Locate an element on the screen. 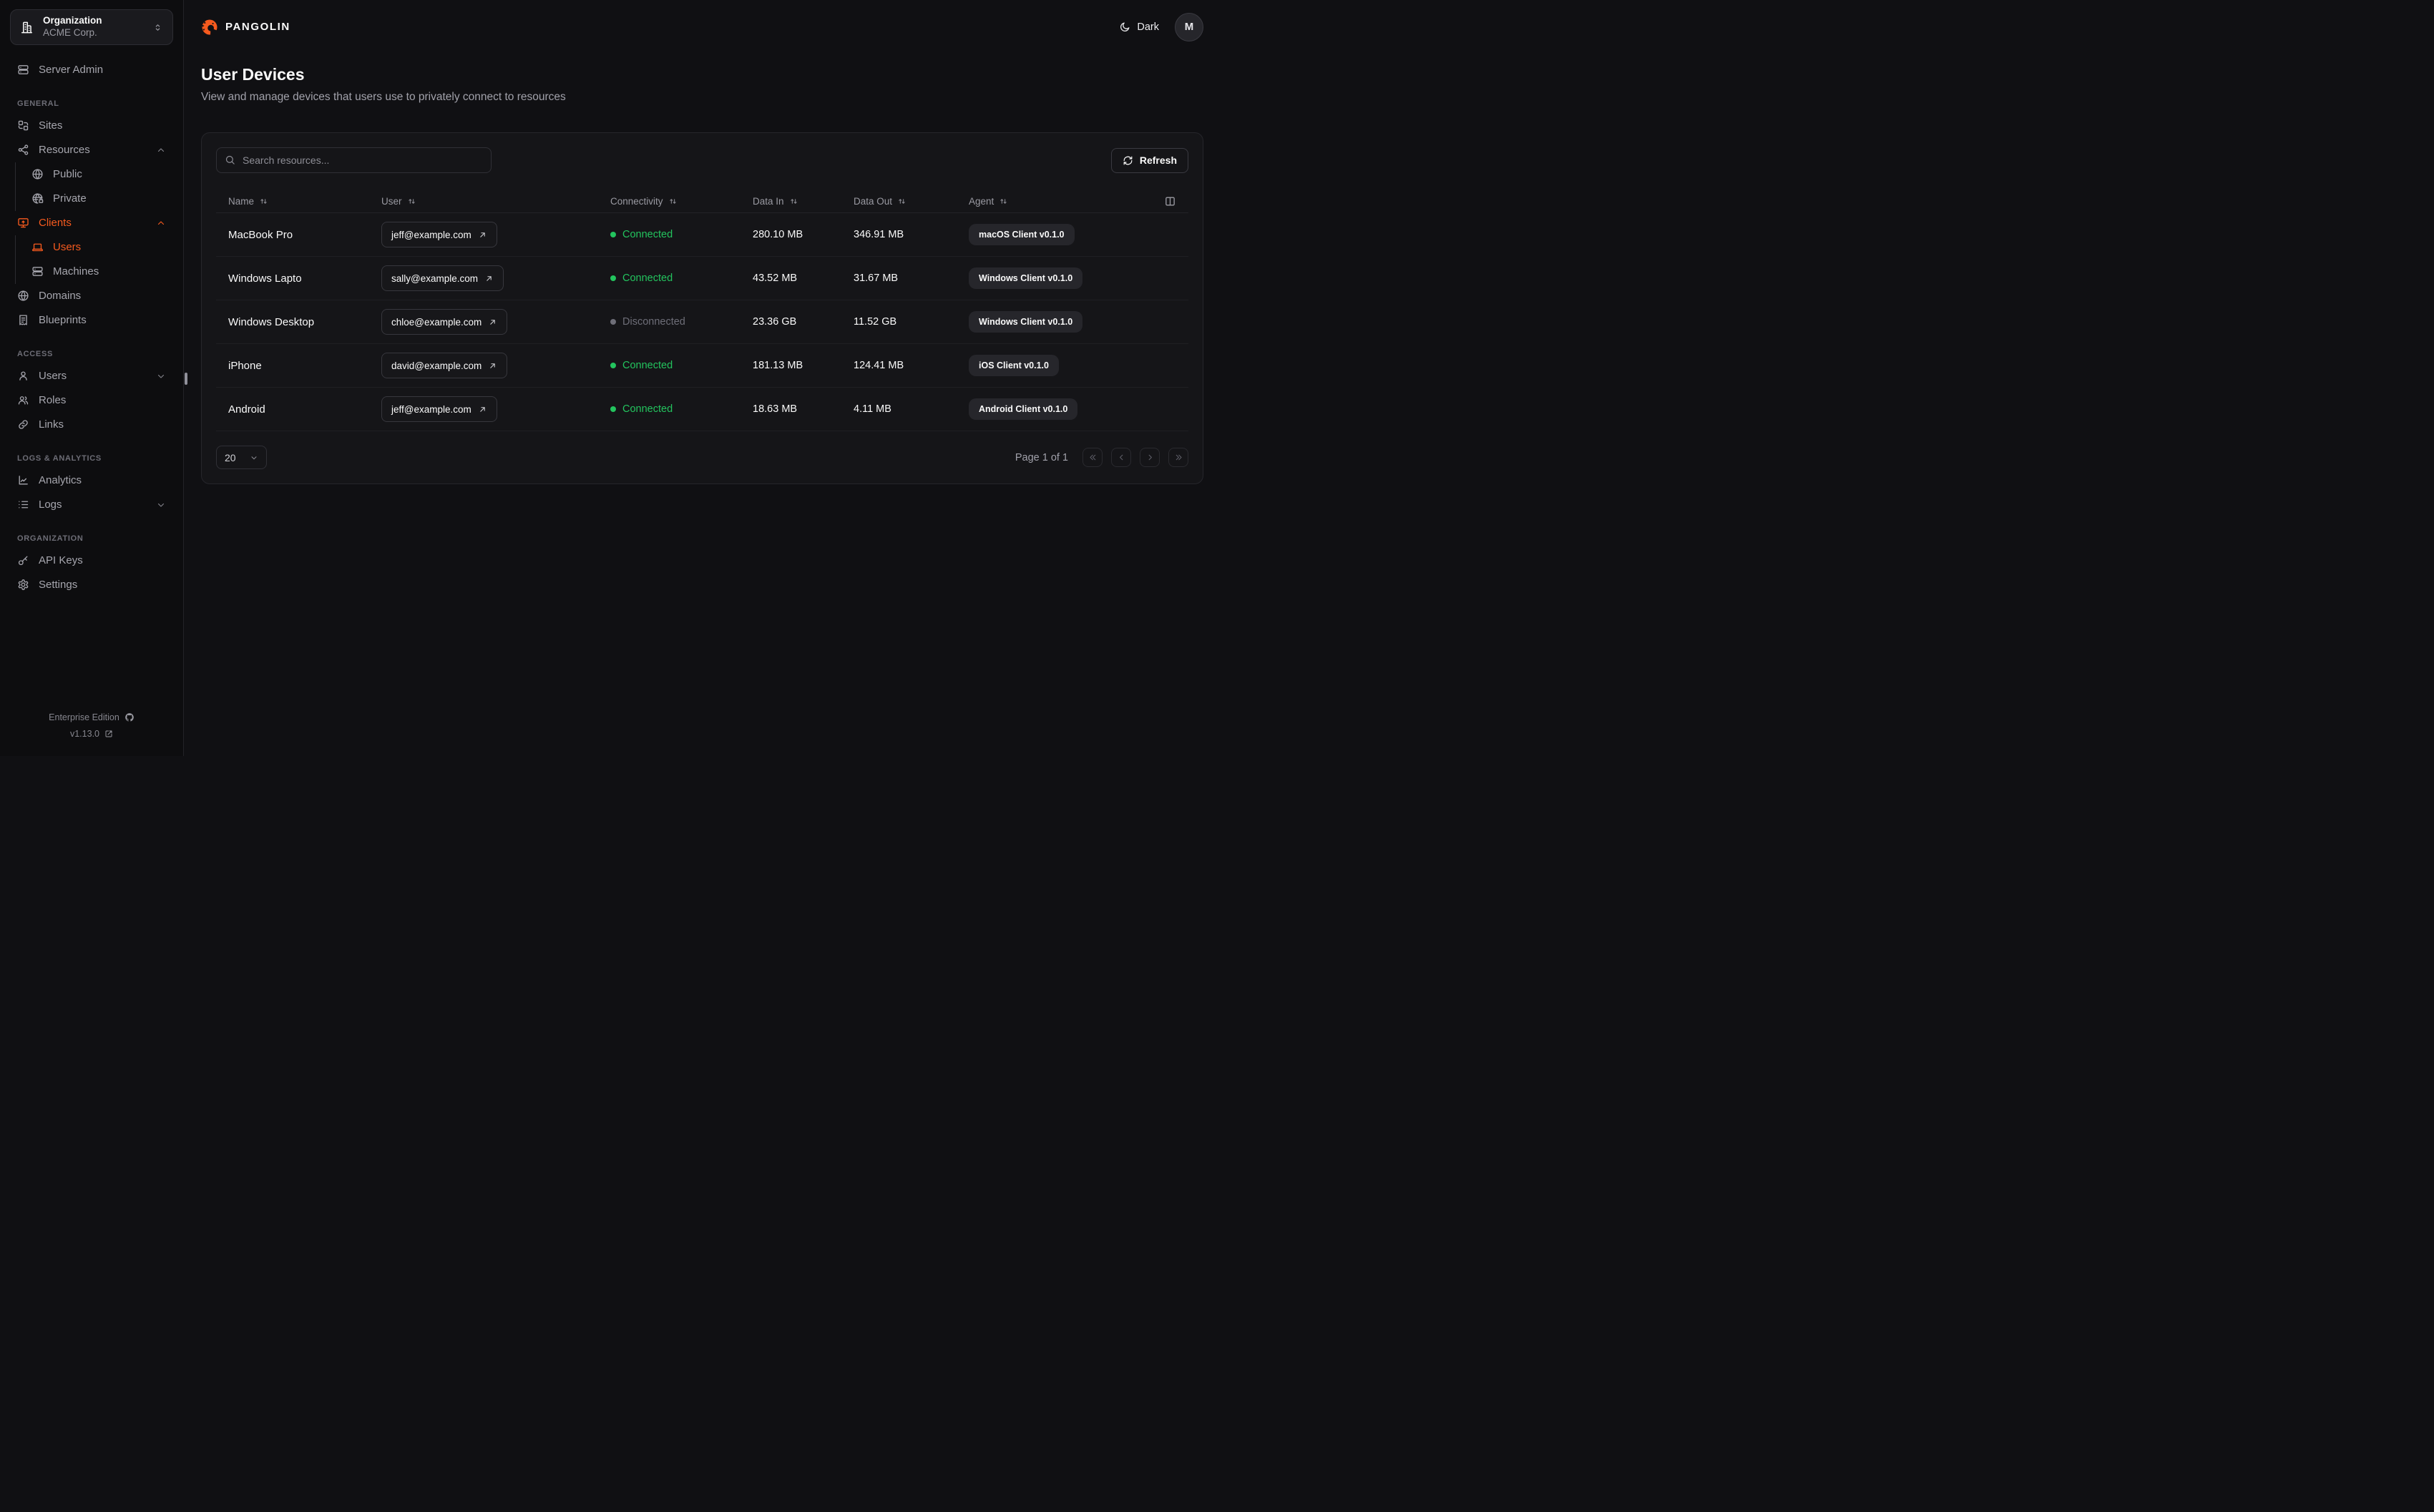  sidebar-scrollbar-thumb is located at coordinates (186, 379).